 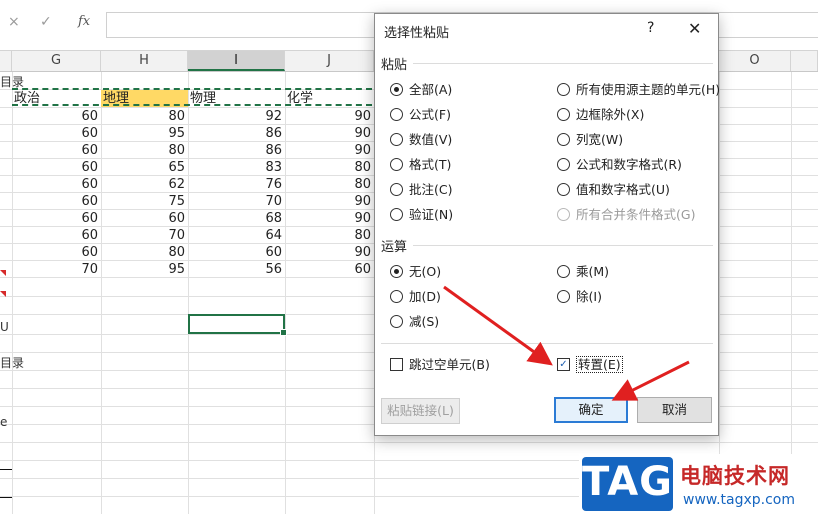 What do you see at coordinates (600, 115) in the screenshot?
I see `paste-option-no-borders: 边框除外(X)` at bounding box center [600, 115].